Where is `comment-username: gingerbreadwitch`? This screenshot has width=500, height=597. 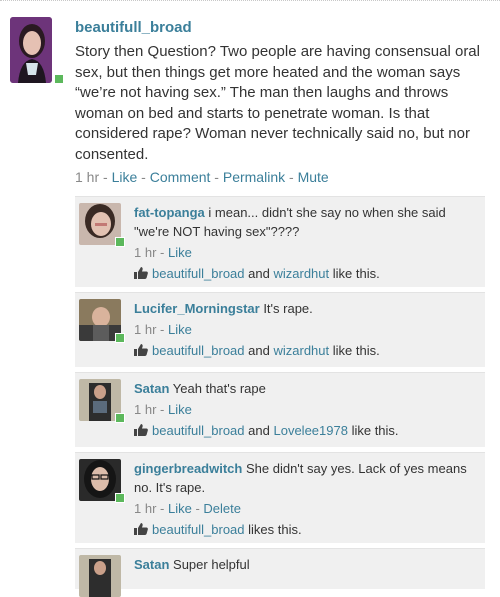 comment-username: gingerbreadwitch is located at coordinates (188, 468).